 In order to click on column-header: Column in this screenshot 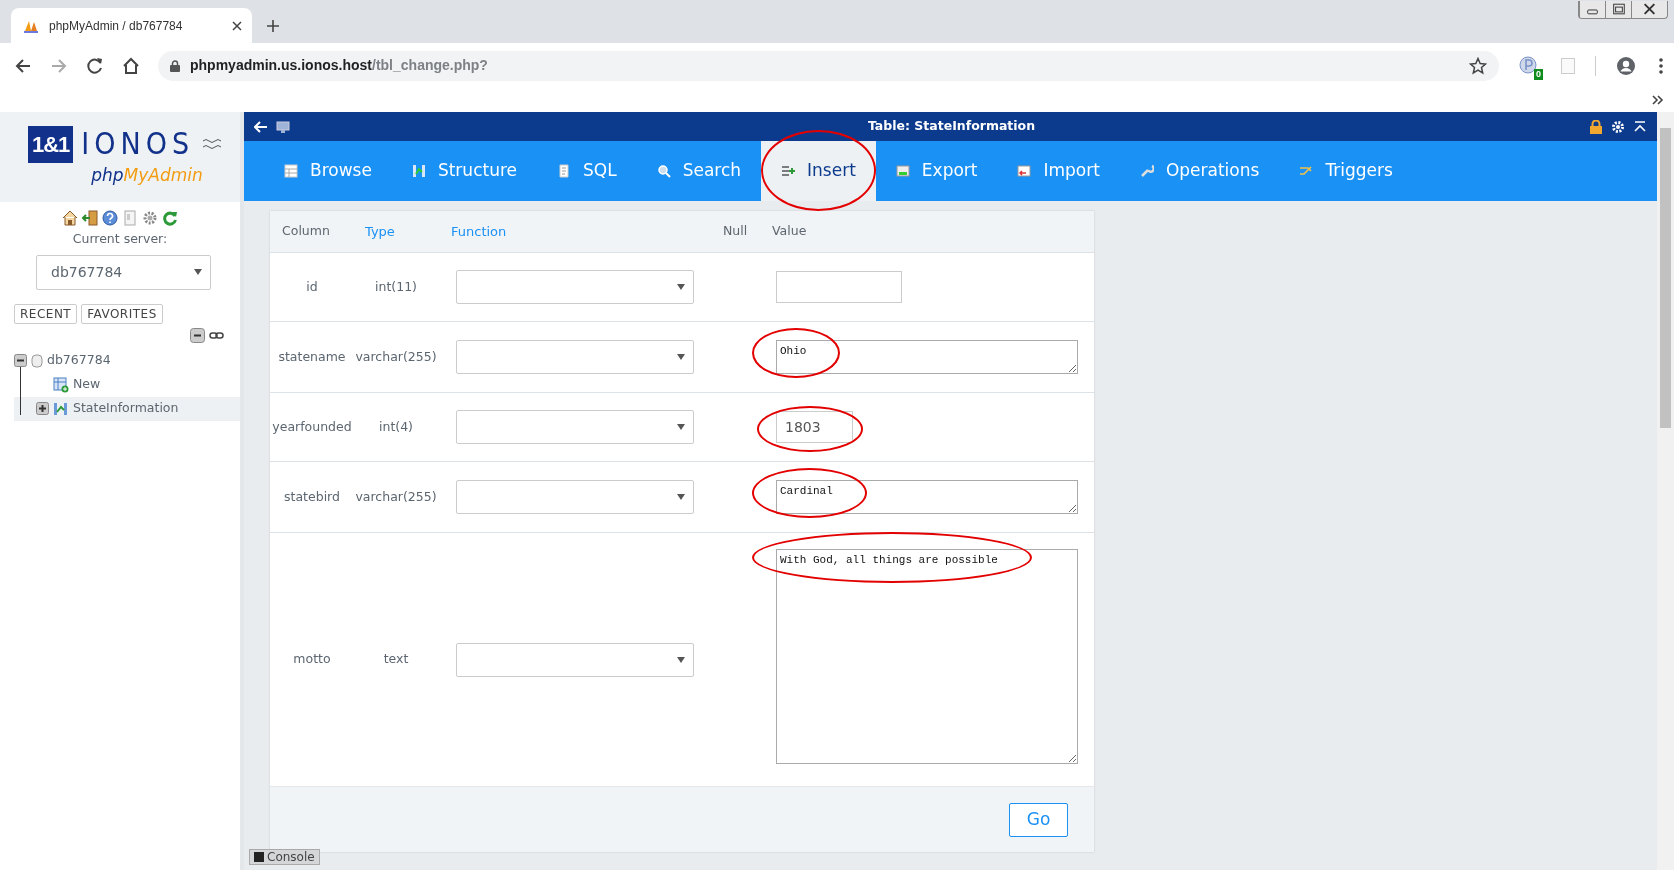, I will do `click(306, 231)`.